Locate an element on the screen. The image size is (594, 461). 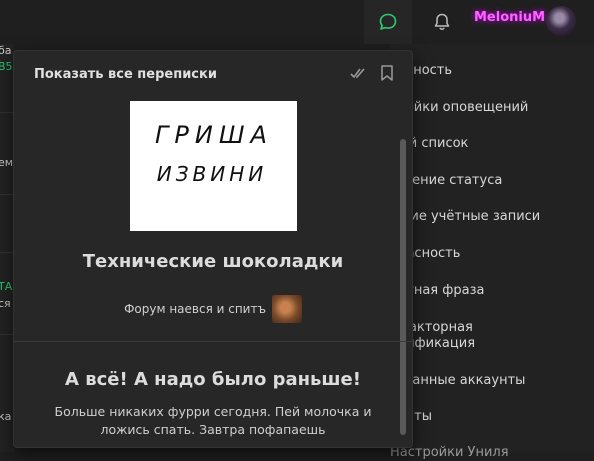
left-fragment: ба is located at coordinates (6, 50).